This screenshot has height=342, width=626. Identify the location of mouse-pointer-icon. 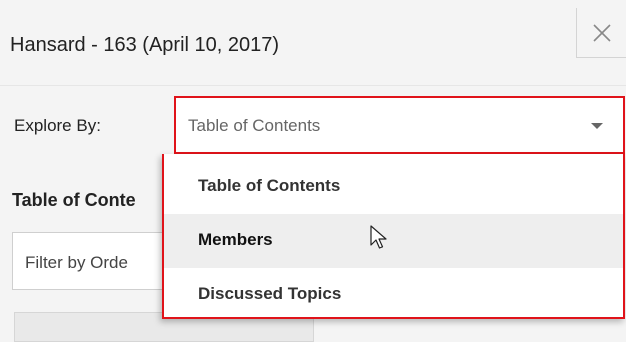
(378, 237).